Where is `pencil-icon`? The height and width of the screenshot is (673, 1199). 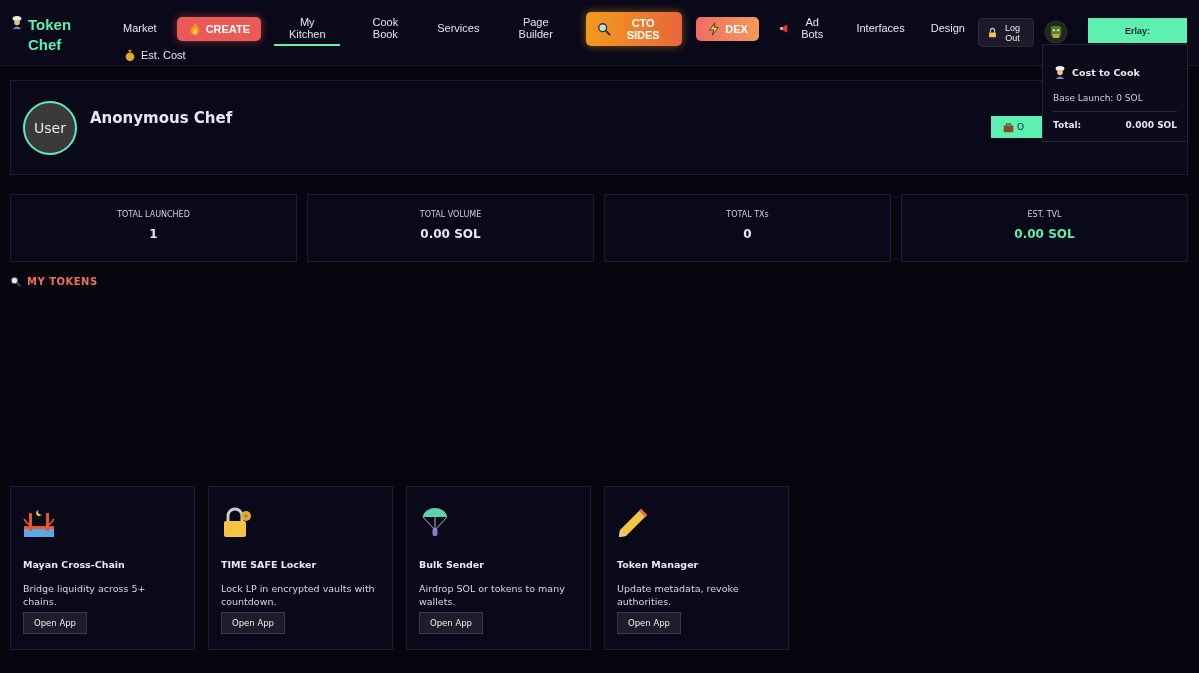 pencil-icon is located at coordinates (633, 523).